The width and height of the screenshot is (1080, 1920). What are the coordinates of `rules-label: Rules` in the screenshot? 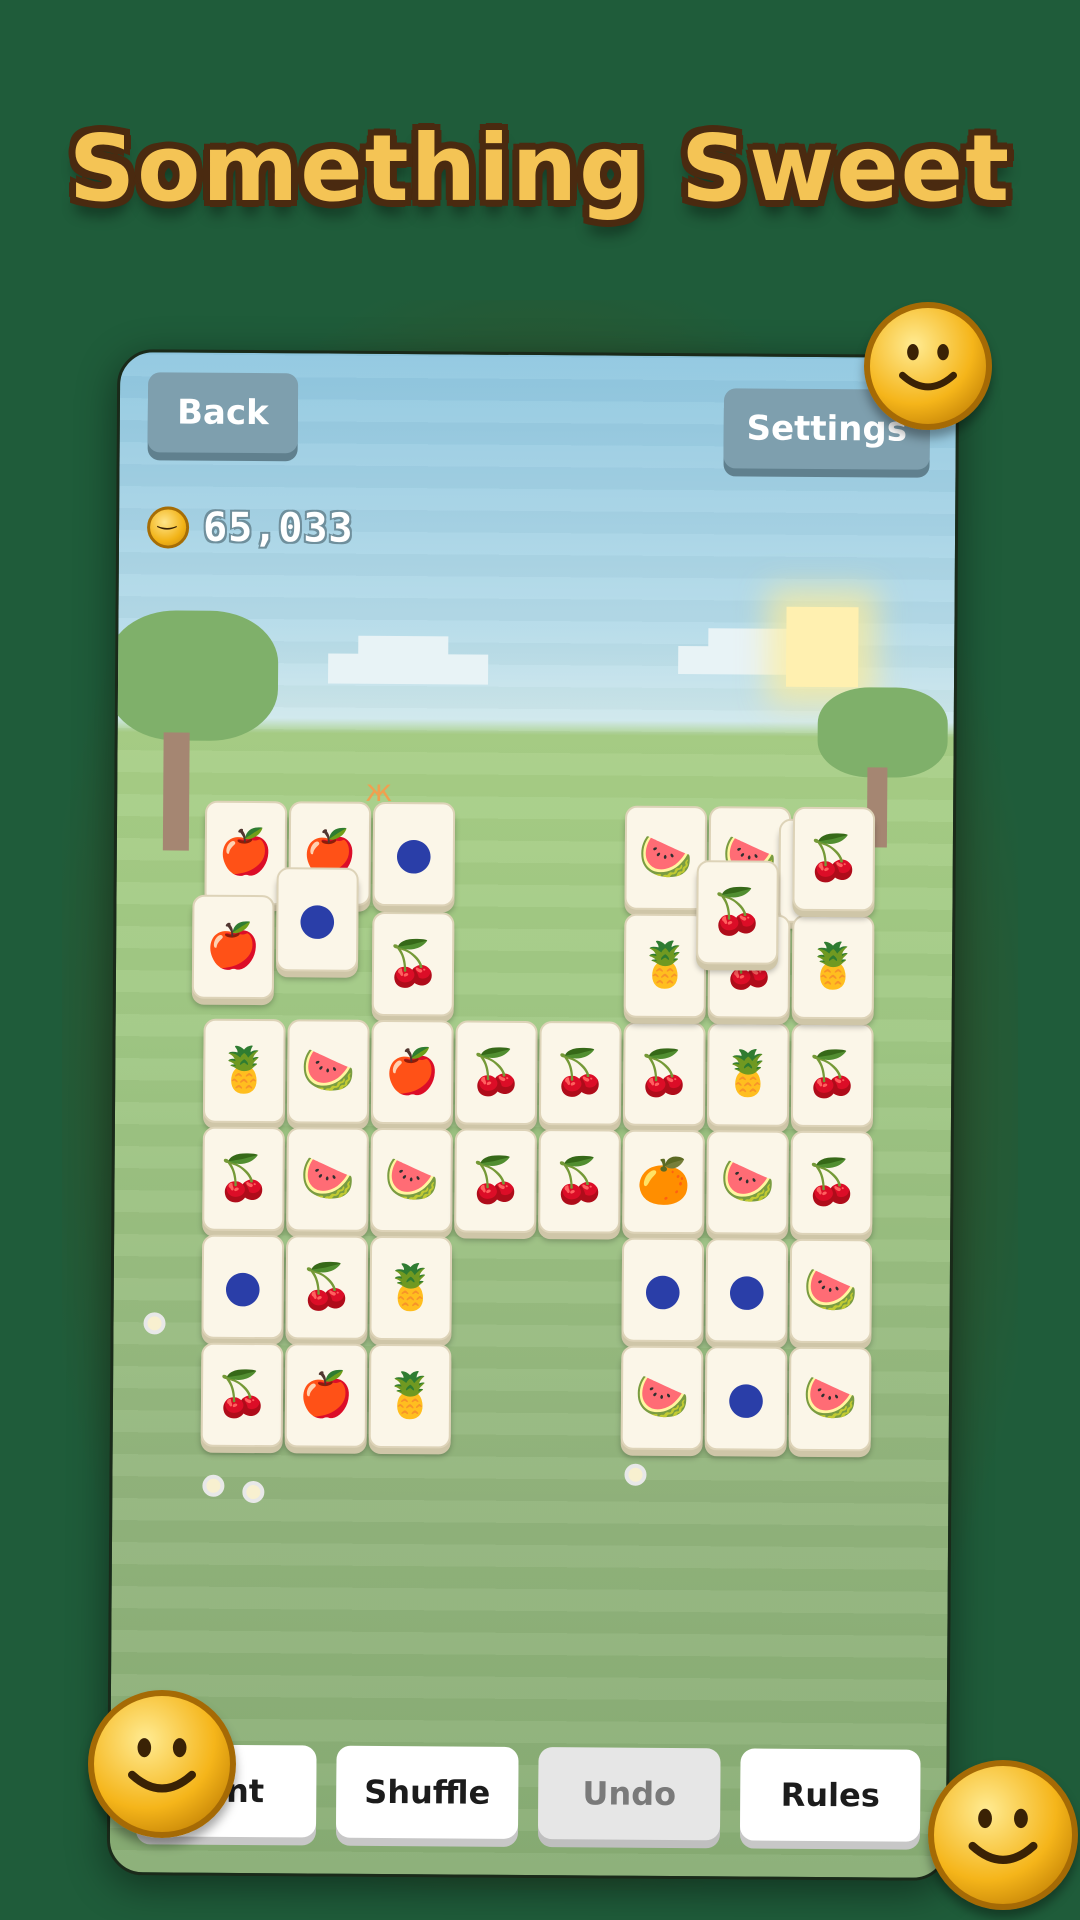 It's located at (830, 1795).